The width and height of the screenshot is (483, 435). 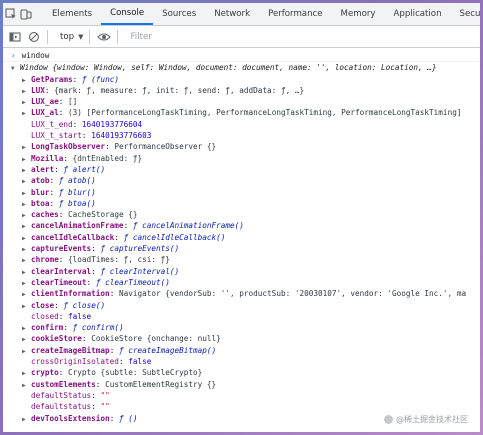 What do you see at coordinates (15, 37) in the screenshot?
I see `sidebar-toggle-icon` at bounding box center [15, 37].